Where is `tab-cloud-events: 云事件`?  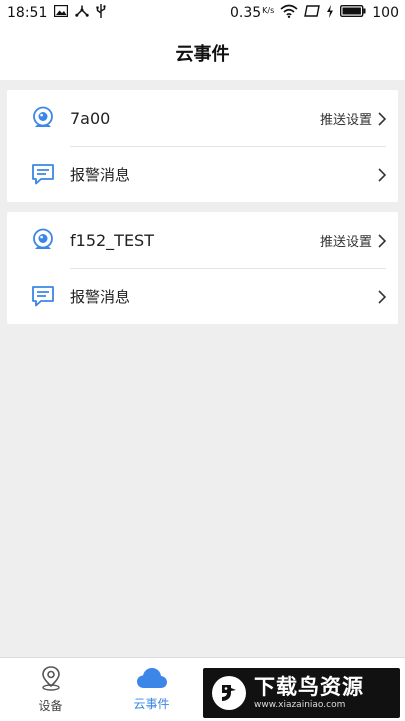
tab-cloud-events: 云事件 is located at coordinates (151, 689).